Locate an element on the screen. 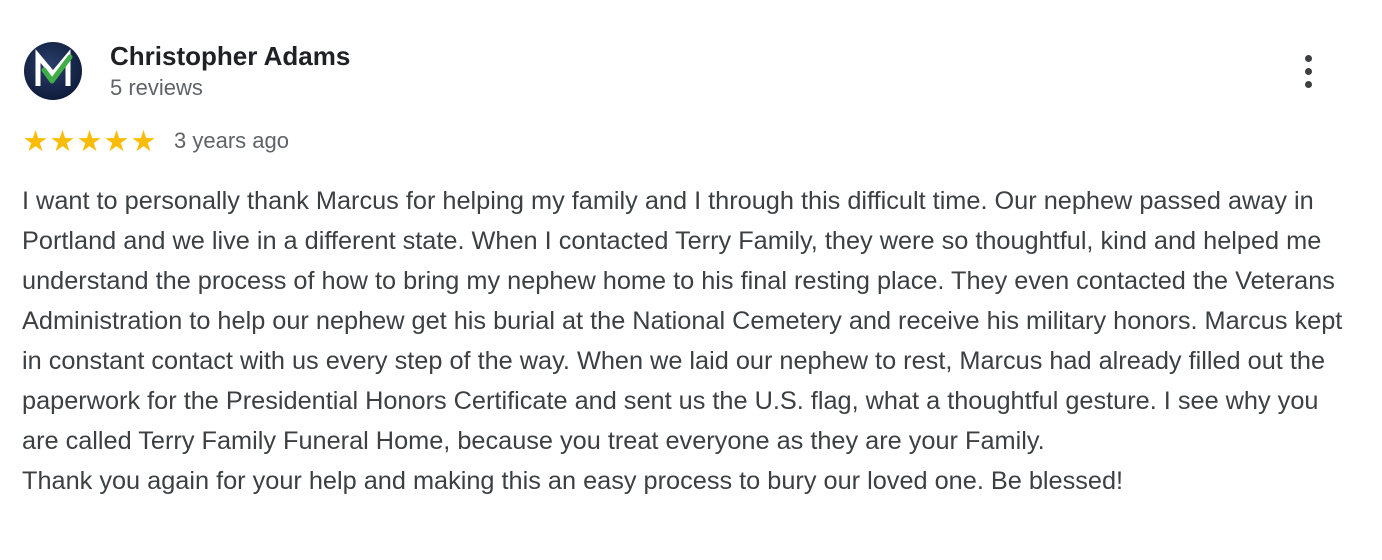 The width and height of the screenshot is (1382, 560). review-date: 3 years ago is located at coordinates (231, 140).